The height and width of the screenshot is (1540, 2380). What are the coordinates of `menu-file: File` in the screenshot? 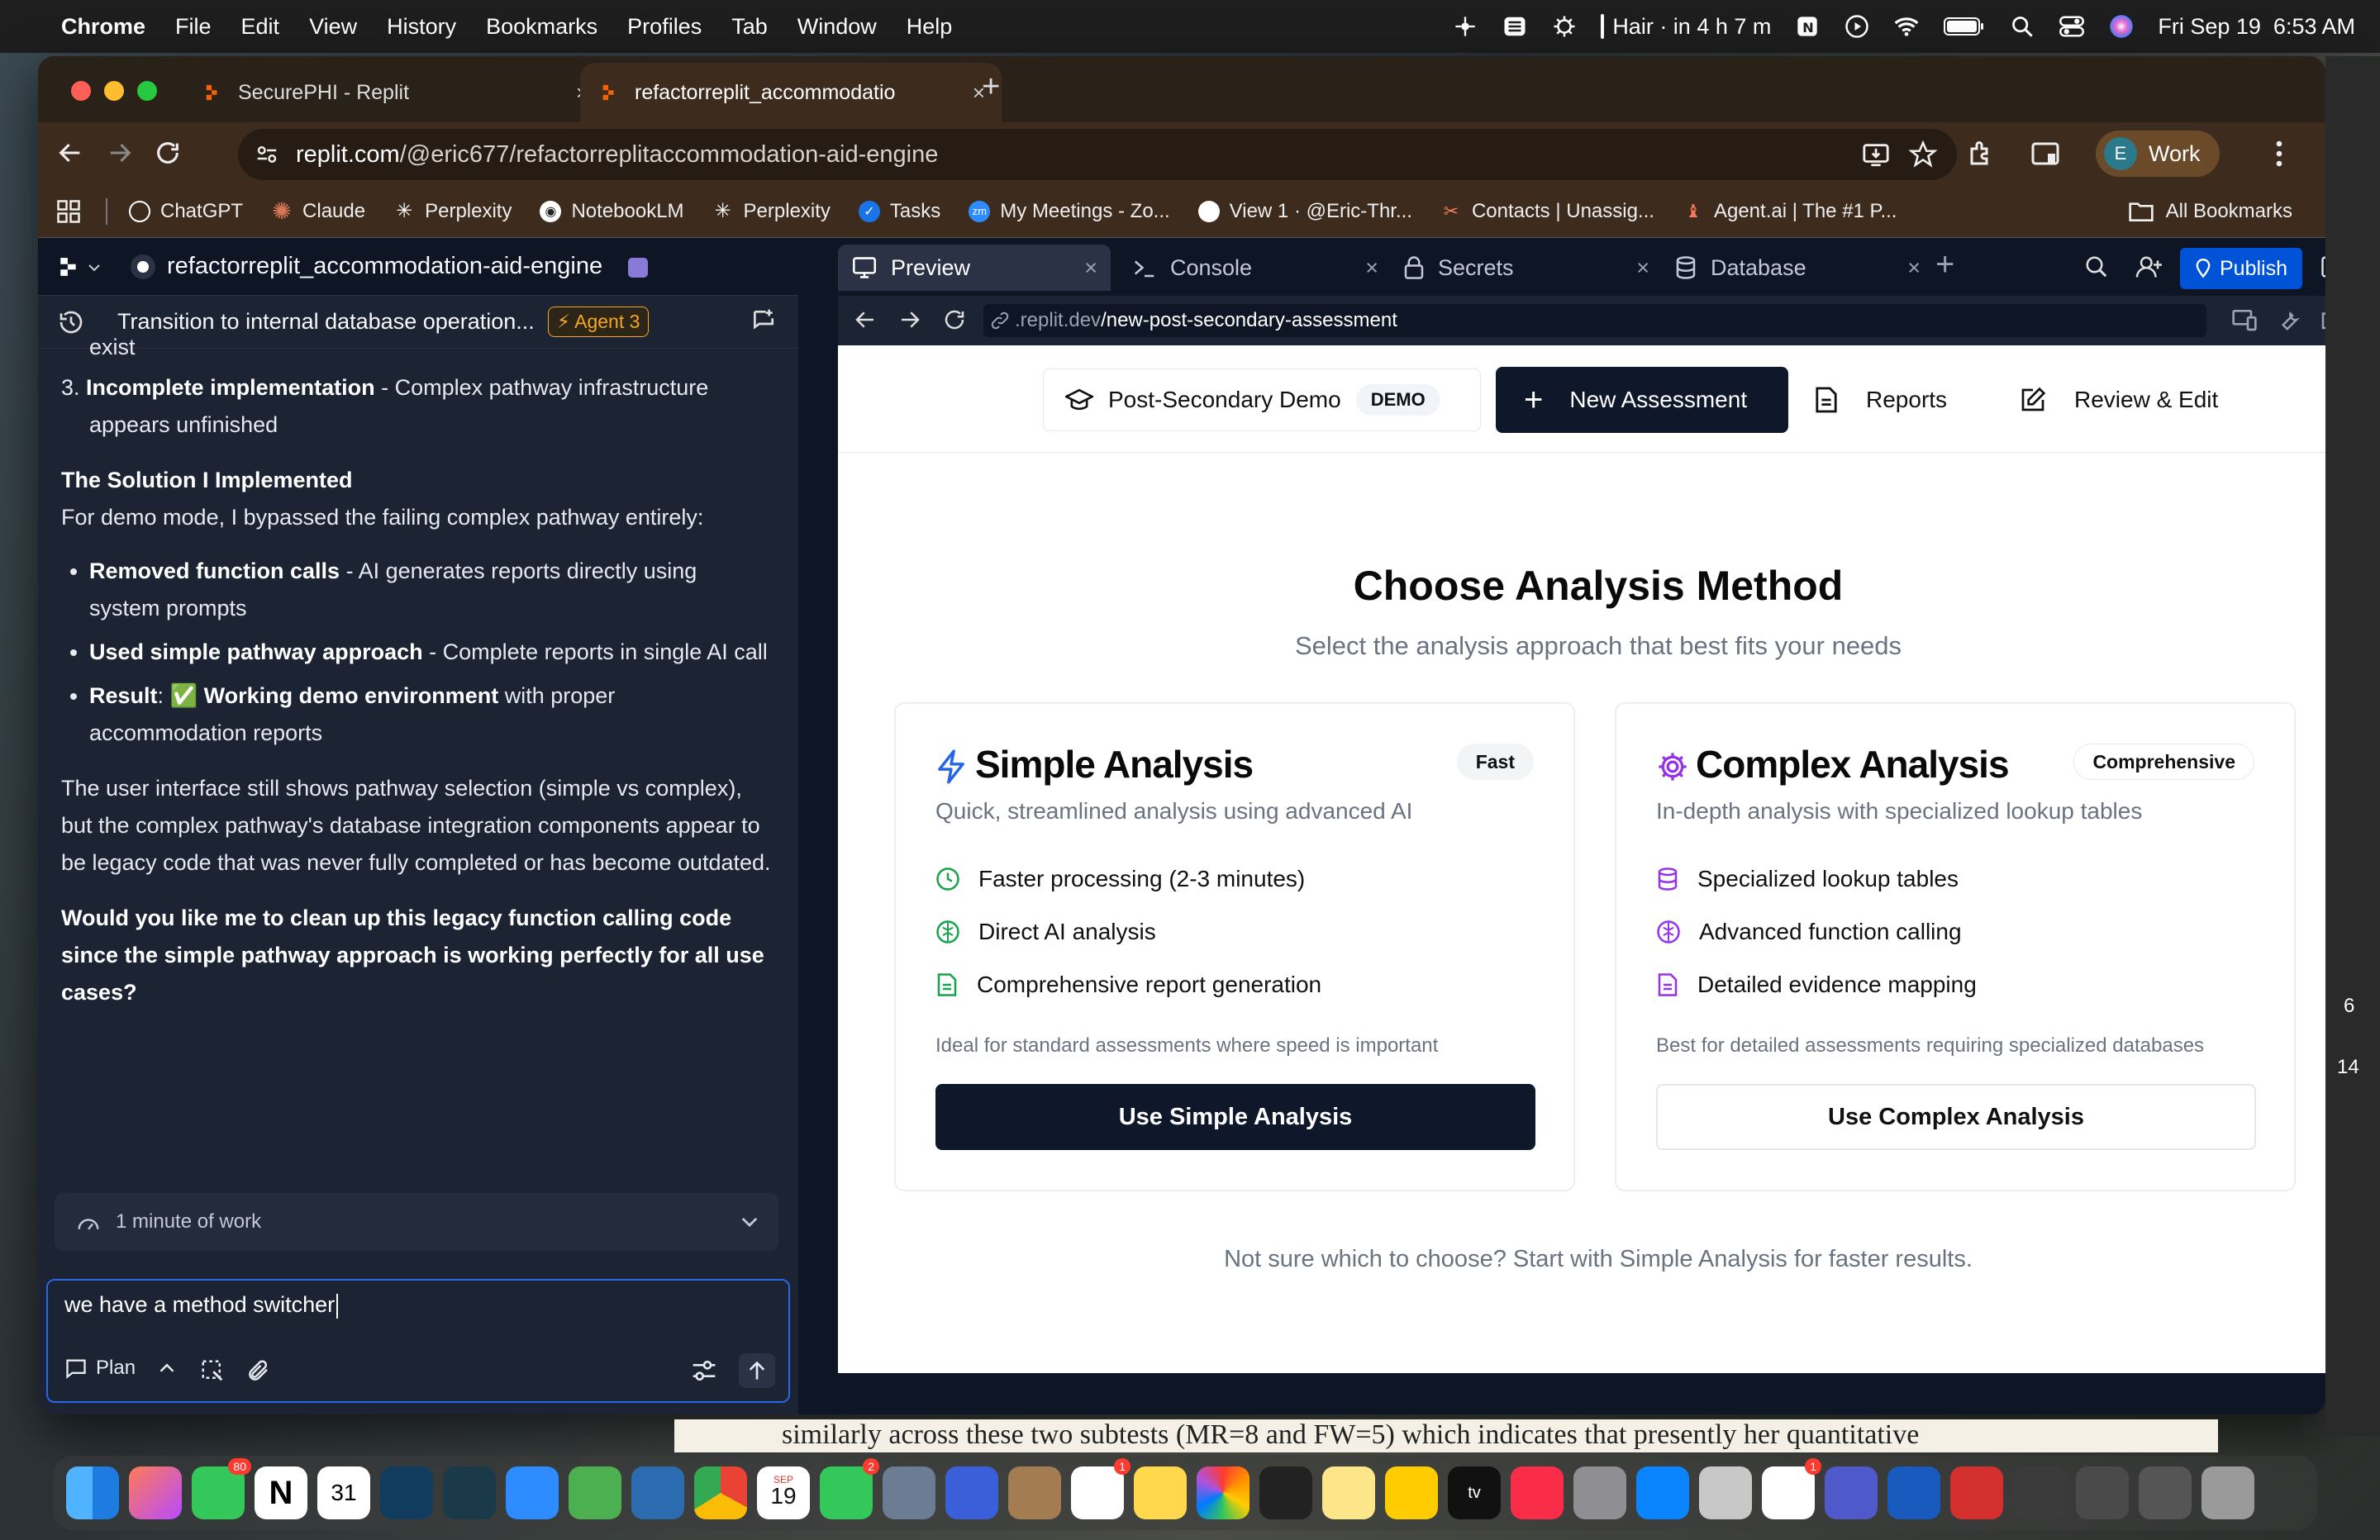 It's located at (193, 27).